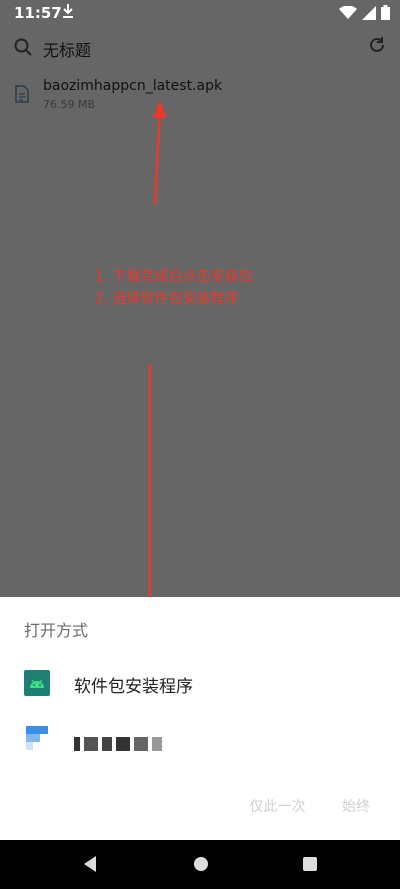  I want to click on android-icon, so click(37, 683).